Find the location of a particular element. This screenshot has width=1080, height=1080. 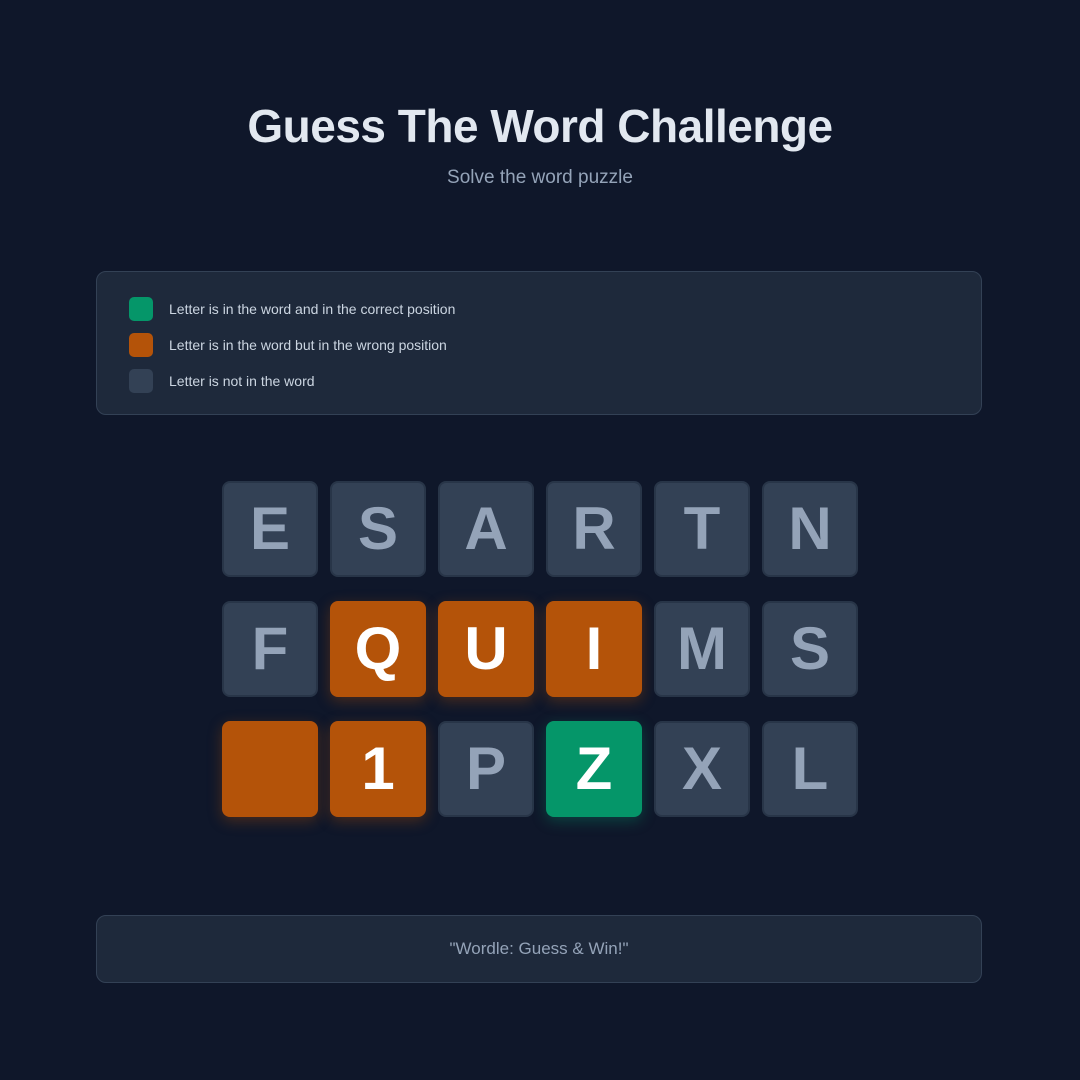

tile-r1-c5: T is located at coordinates (702, 529).